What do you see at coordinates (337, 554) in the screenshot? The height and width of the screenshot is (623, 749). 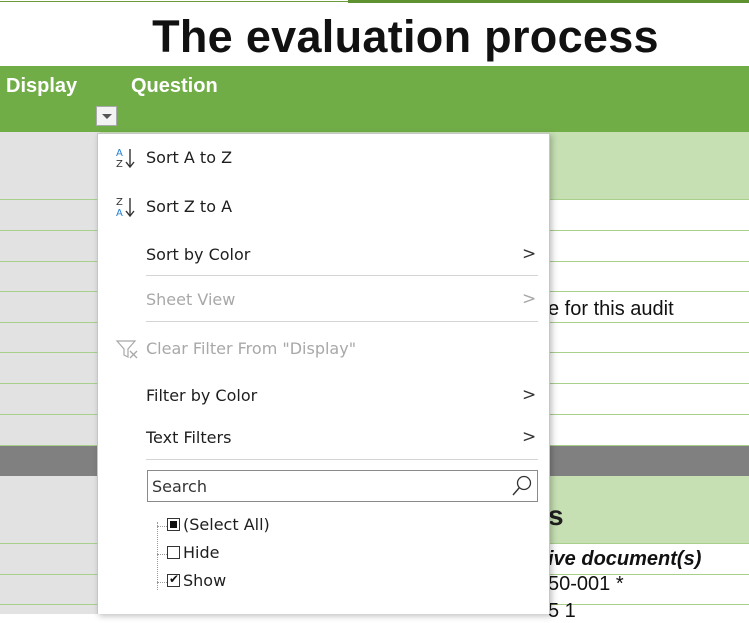 I see `filter-value-hide: Hide` at bounding box center [337, 554].